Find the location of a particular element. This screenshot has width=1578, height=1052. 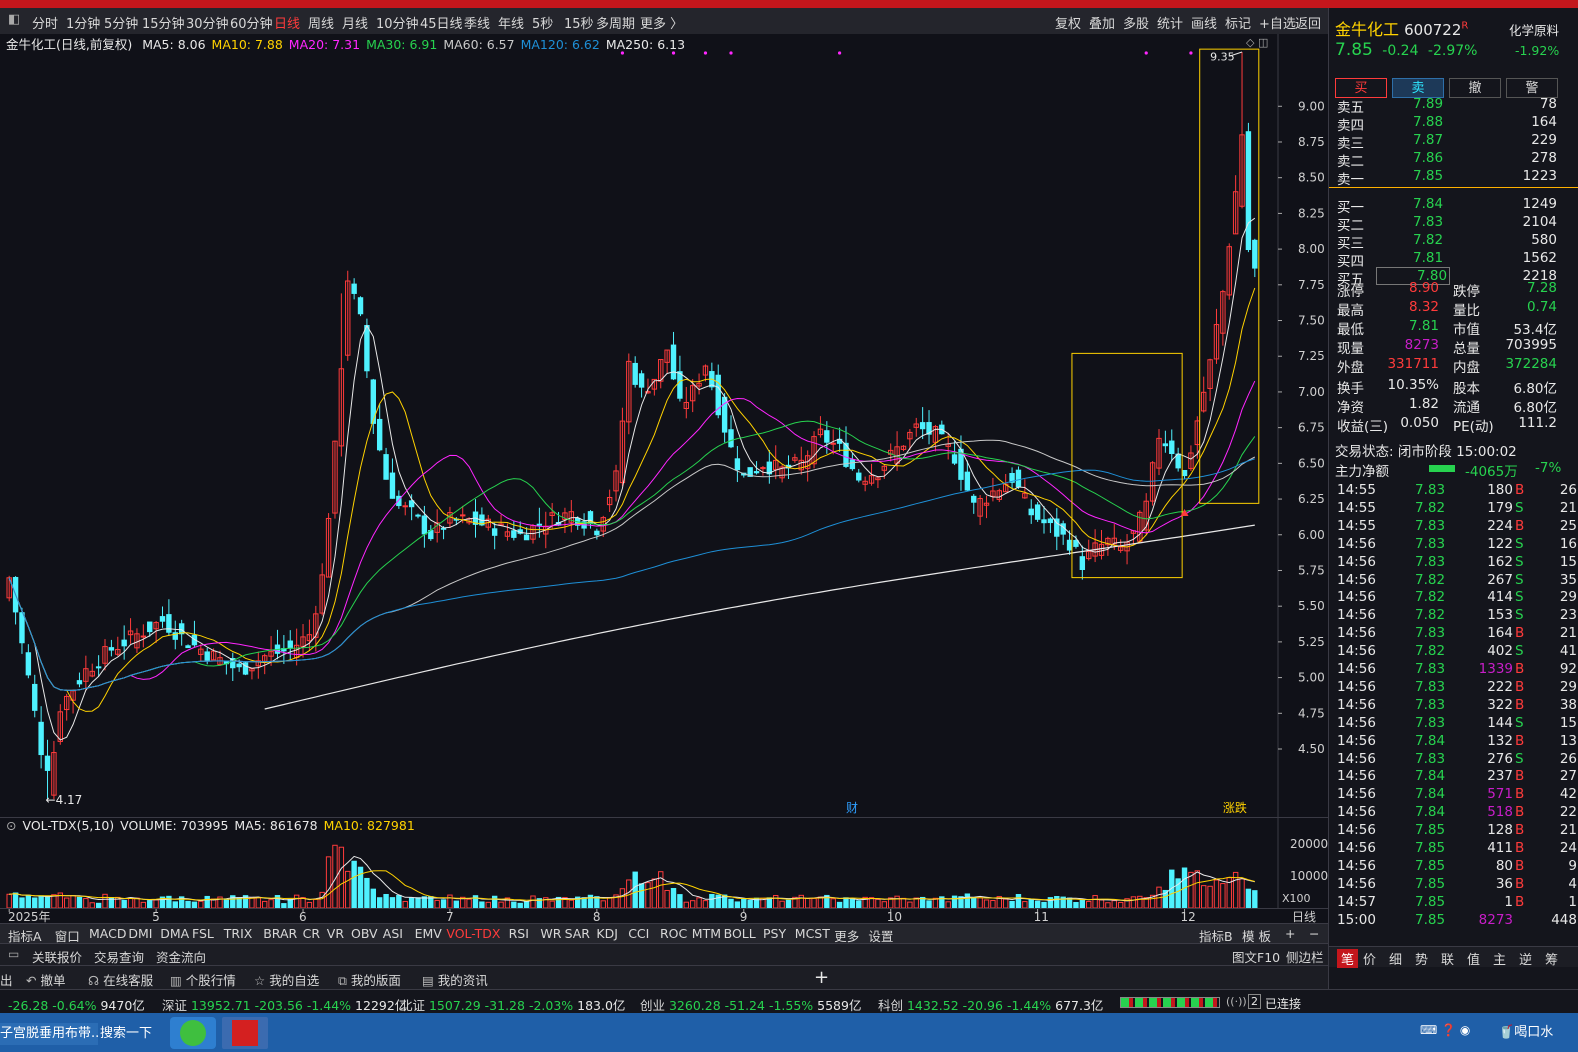

period-tab-9: 10分钟 is located at coordinates (397, 22).